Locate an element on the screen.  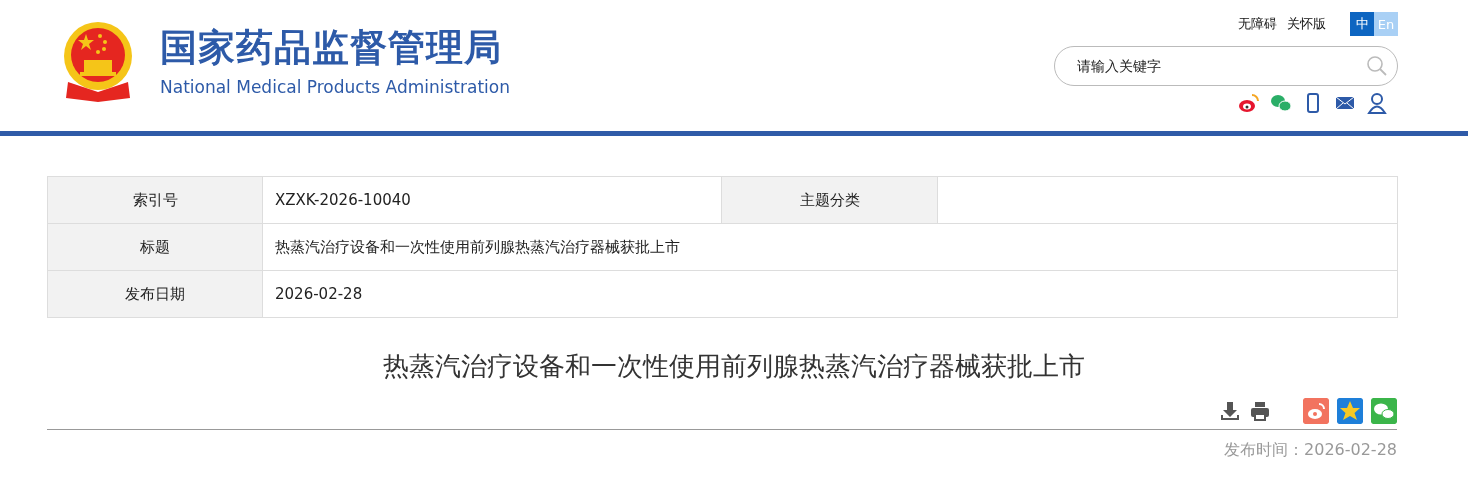
search-field: 请输入关键字 is located at coordinates (1226, 66).